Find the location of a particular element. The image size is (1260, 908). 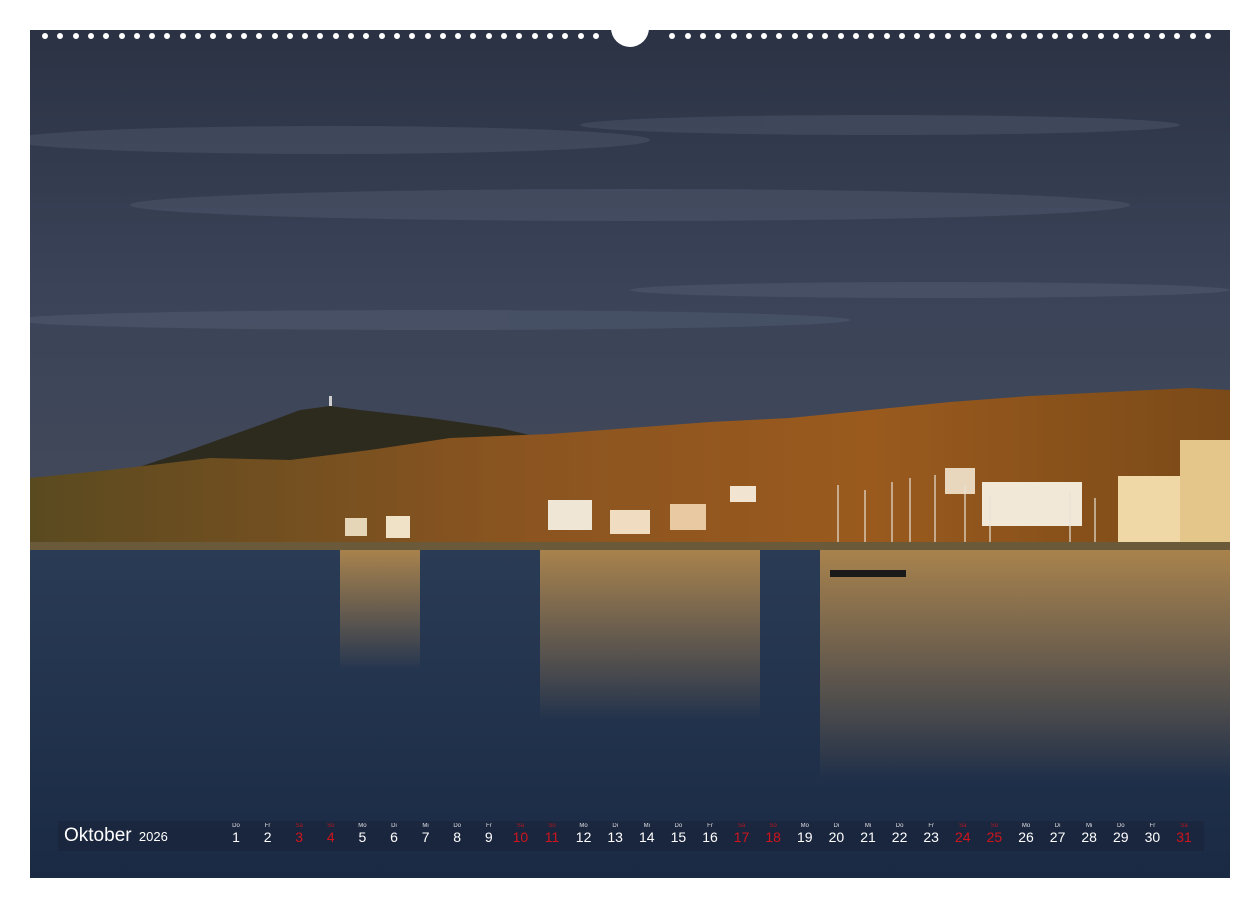

day-number: 30 is located at coordinates (1152, 837).